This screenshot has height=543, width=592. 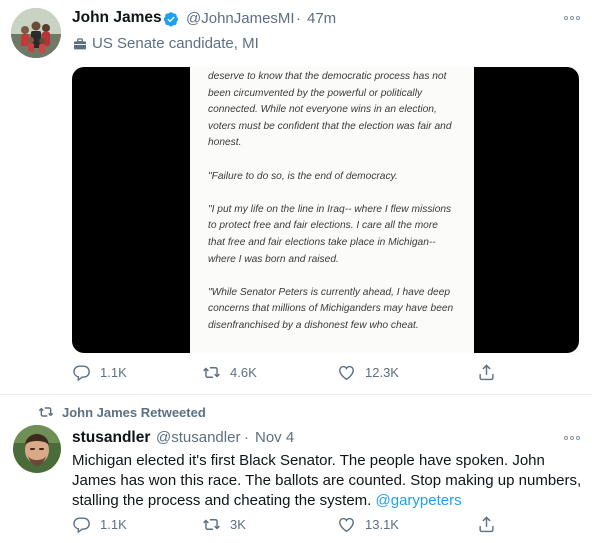 I want to click on retweet-context-text: John James Retweeted, so click(x=134, y=412).